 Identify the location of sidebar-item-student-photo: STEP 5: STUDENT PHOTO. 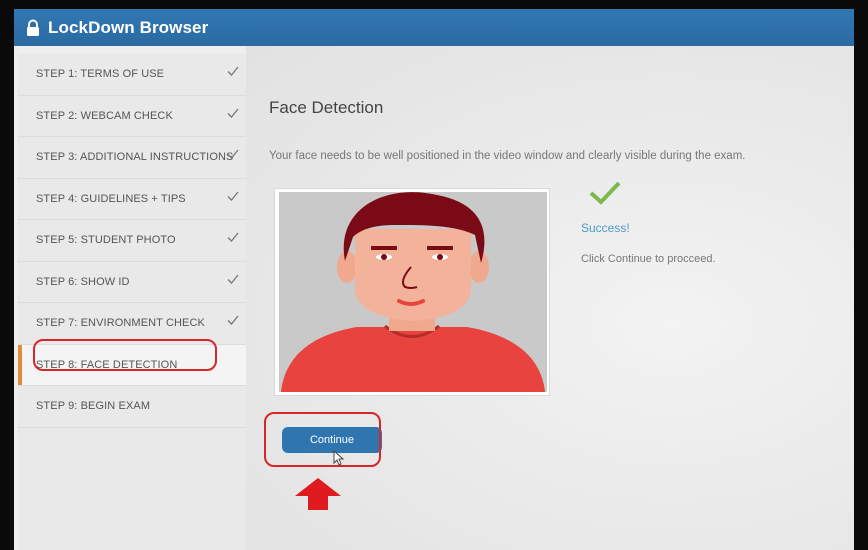
(132, 241).